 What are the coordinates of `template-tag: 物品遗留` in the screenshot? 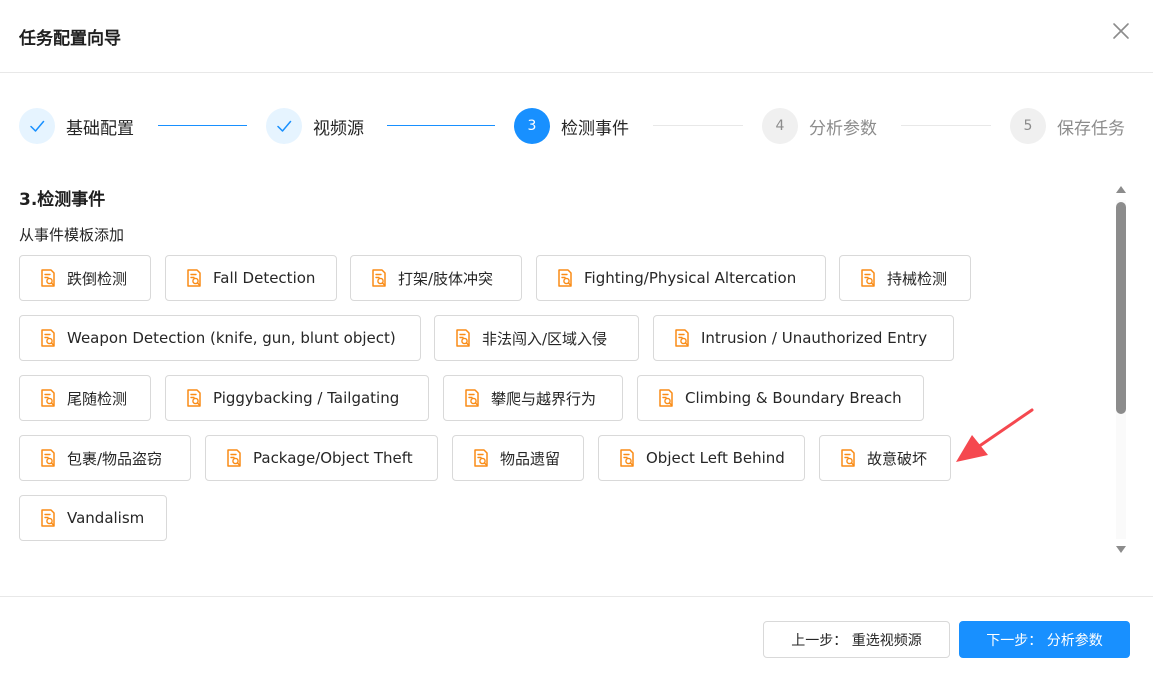 It's located at (518, 458).